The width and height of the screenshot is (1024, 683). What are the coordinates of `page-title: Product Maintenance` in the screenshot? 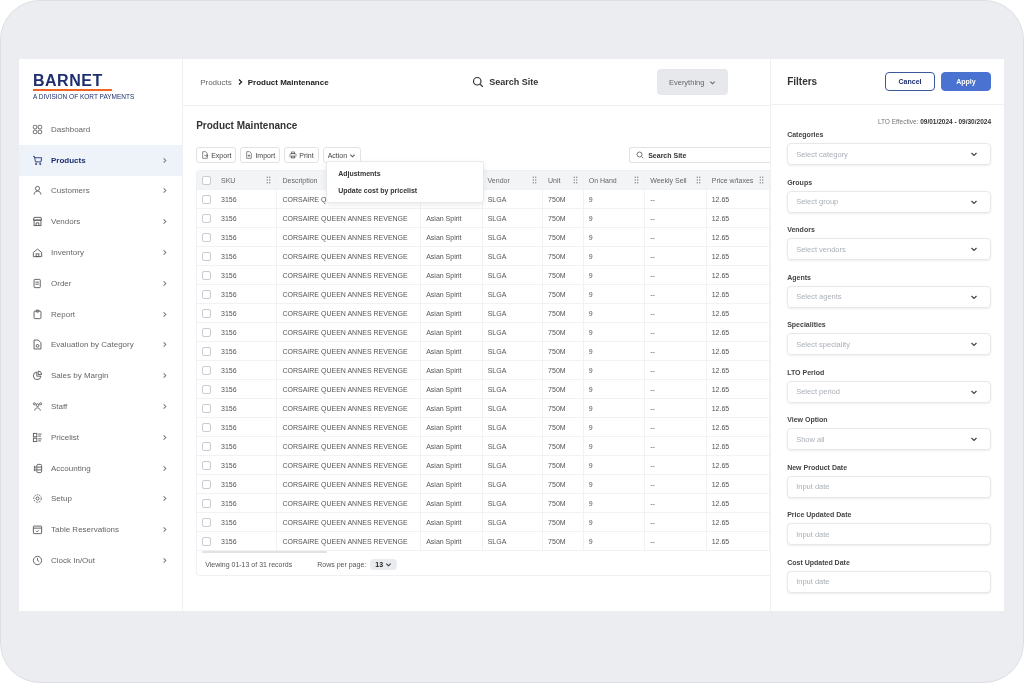 It's located at (247, 125).